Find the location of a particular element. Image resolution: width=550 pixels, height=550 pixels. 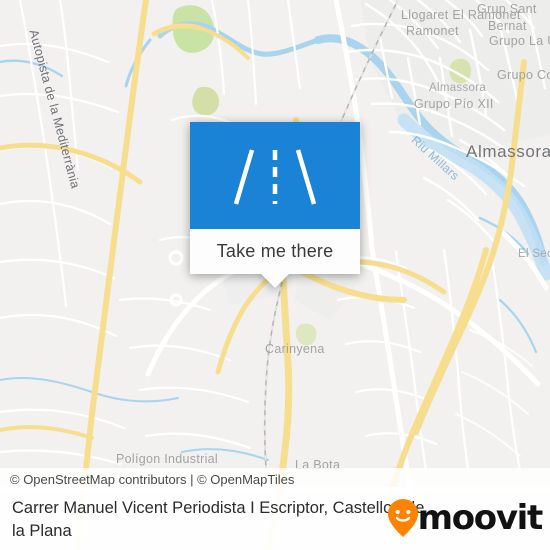

callout-illustration is located at coordinates (275, 175).